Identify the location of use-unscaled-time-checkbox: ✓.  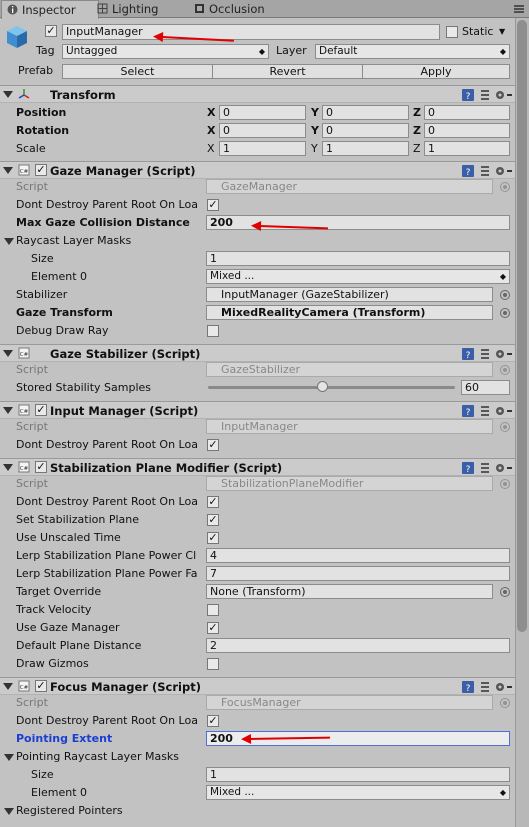
(213, 538).